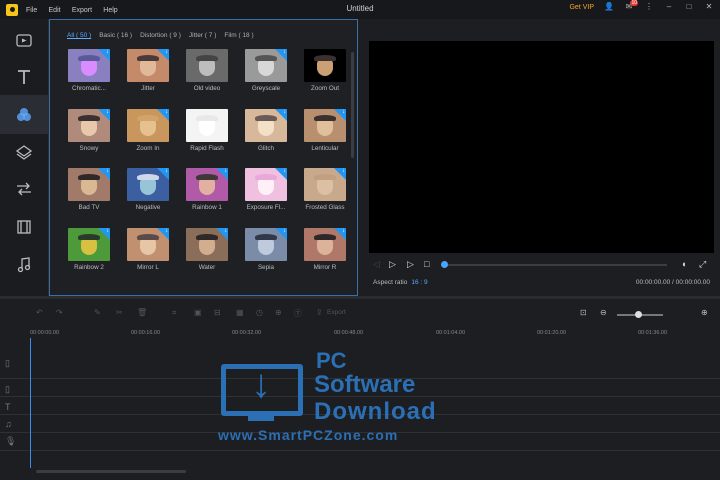  What do you see at coordinates (410, 264) in the screenshot?
I see `next-frame-icon: ▷` at bounding box center [410, 264].